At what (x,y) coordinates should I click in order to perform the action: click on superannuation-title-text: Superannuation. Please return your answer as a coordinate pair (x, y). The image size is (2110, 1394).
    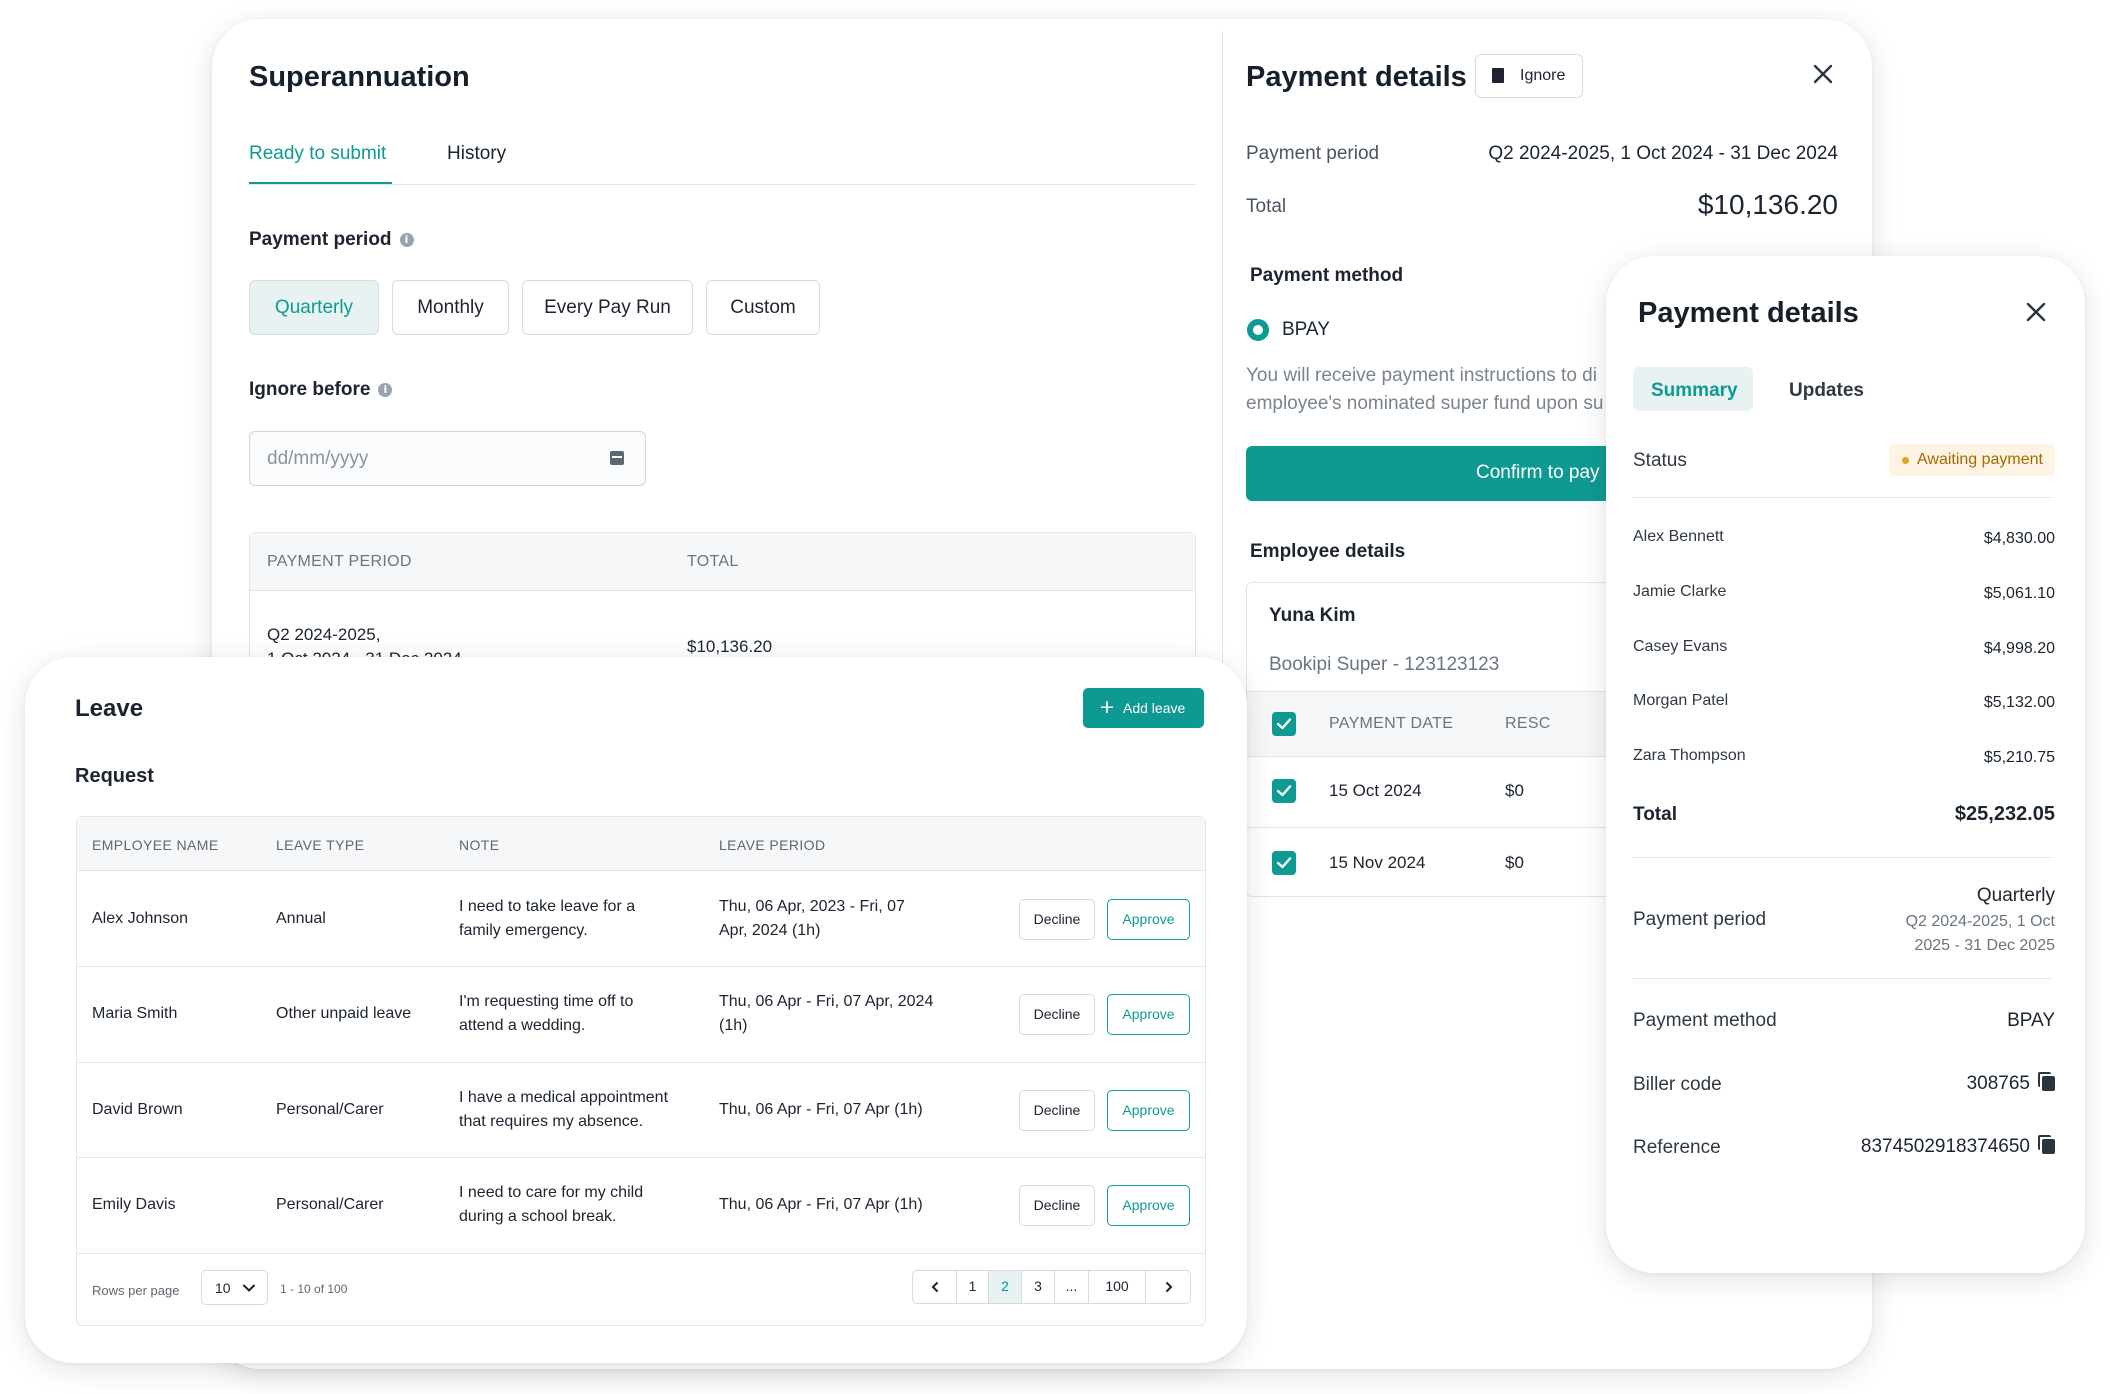
    Looking at the image, I should click on (359, 77).